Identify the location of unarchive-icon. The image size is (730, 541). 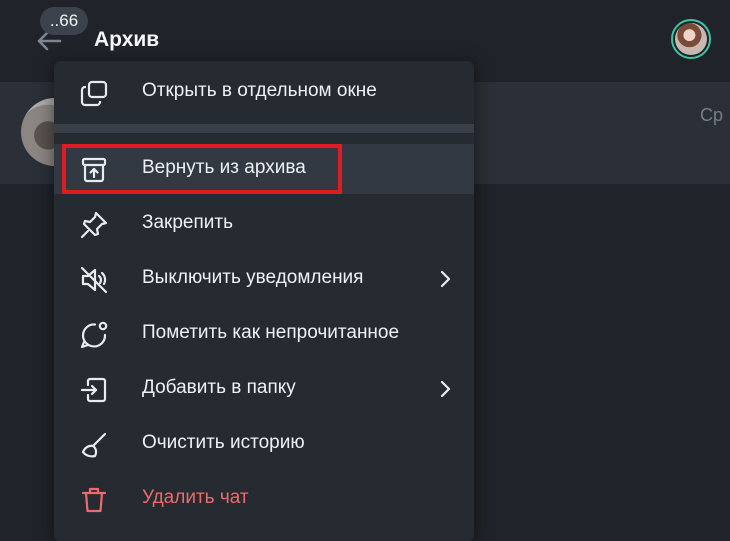
(94, 170).